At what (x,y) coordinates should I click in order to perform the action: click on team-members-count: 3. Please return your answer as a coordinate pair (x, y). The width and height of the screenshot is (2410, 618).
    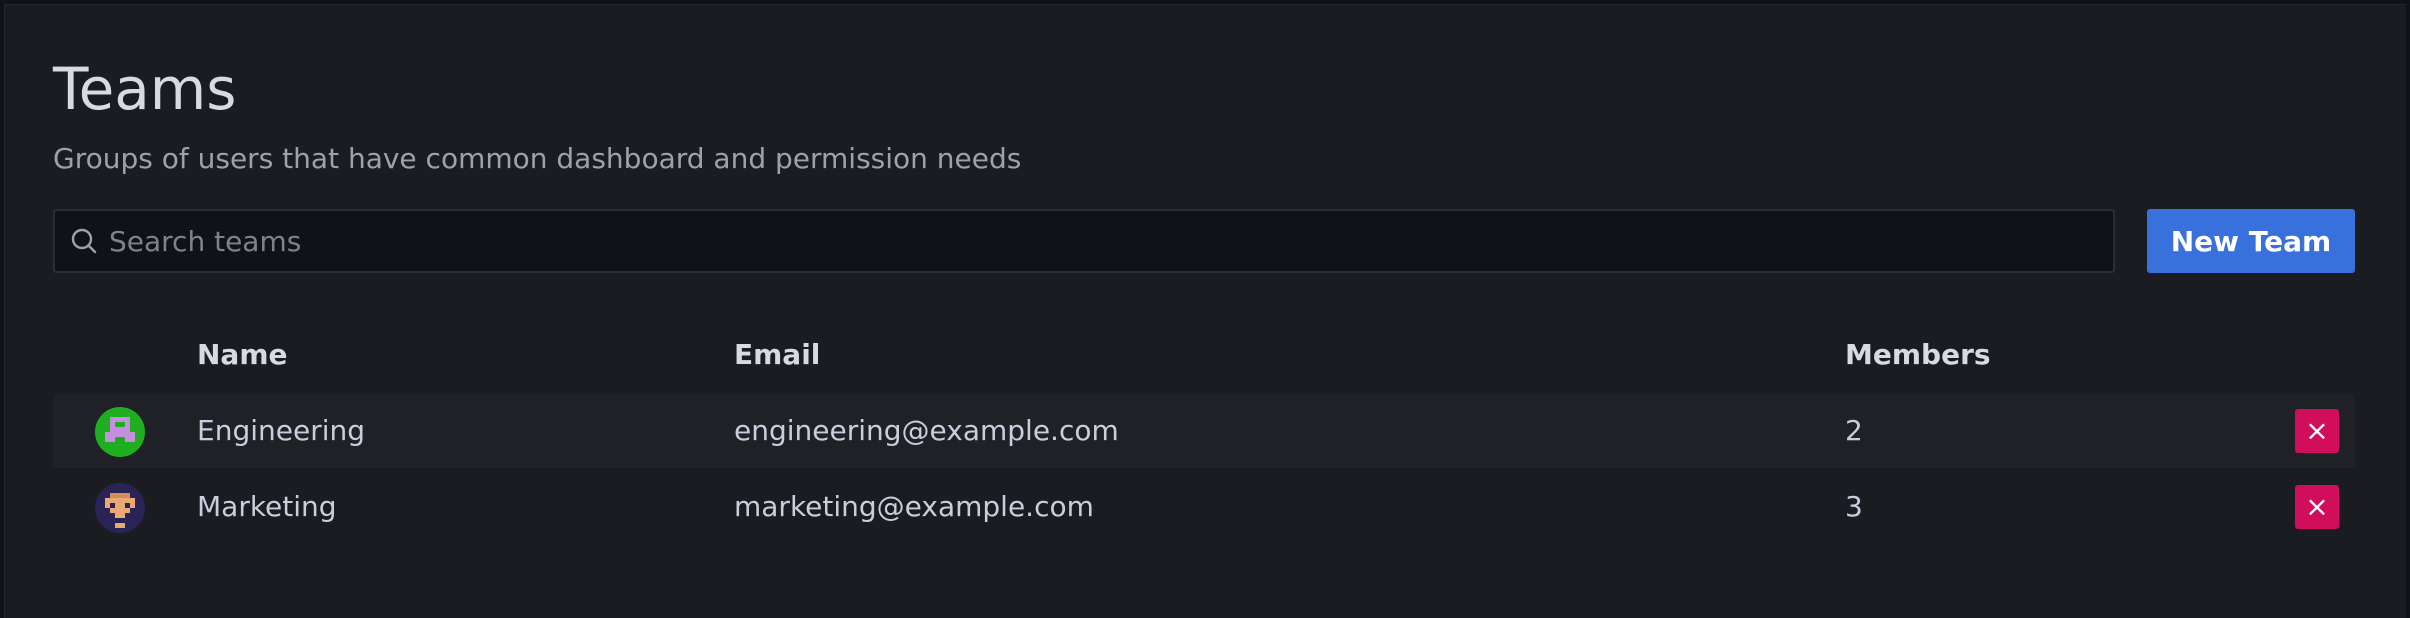
    Looking at the image, I should click on (1854, 507).